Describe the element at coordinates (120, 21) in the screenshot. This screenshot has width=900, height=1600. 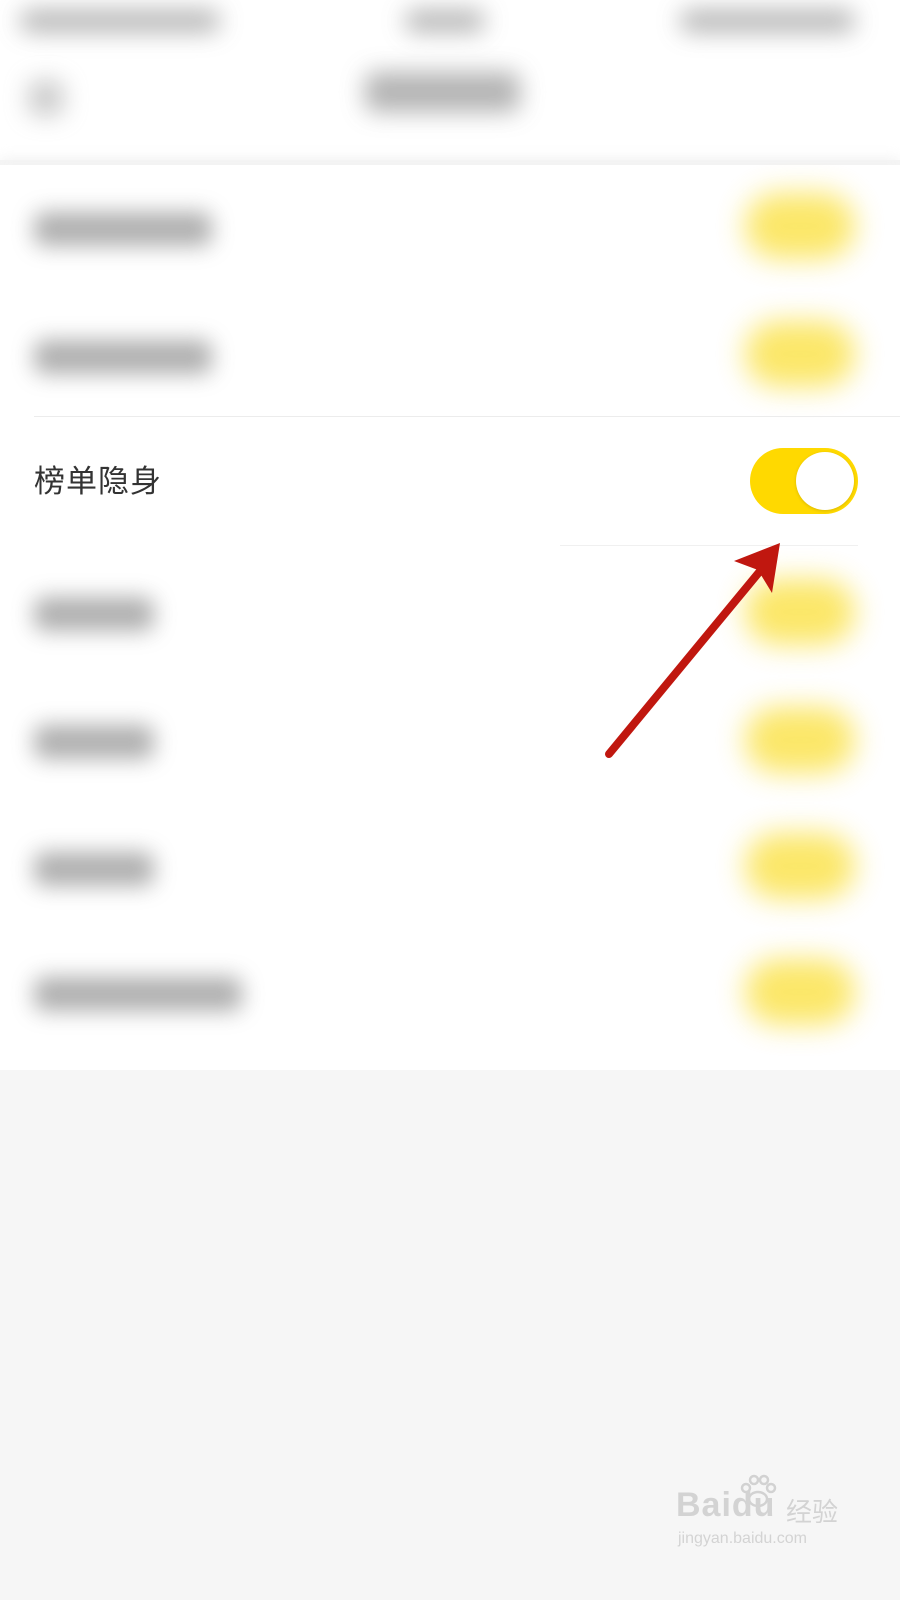
I see `status-bar-left-blurred` at that location.